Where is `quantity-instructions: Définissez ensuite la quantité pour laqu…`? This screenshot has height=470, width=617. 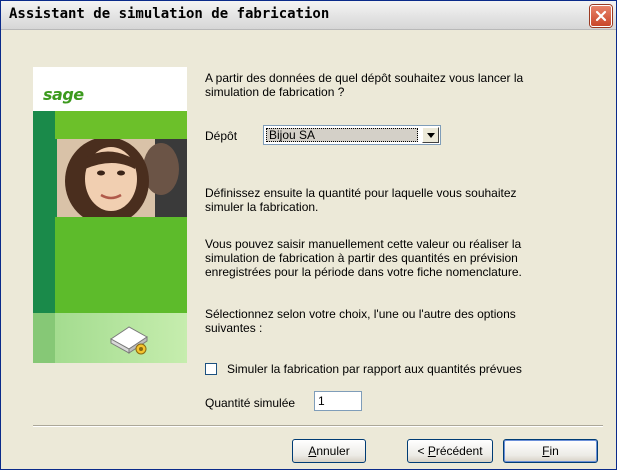 quantity-instructions: Définissez ensuite la quantité pour laqu… is located at coordinates (361, 200).